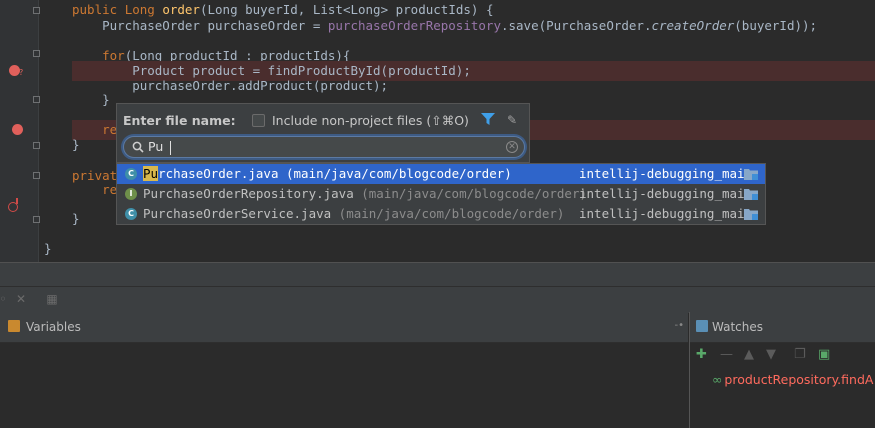 The width and height of the screenshot is (875, 428). What do you see at coordinates (346, 9) in the screenshot?
I see `code-token: (Long buyerId, List<Long> productIds) {` at bounding box center [346, 9].